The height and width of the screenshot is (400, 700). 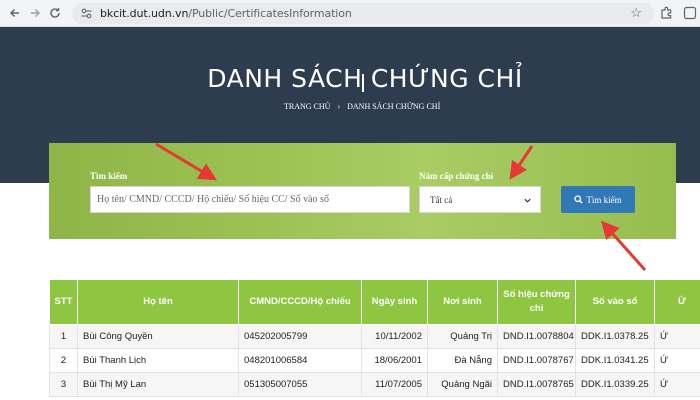 I want to click on breadcrumb: TRANG CHỦ › DANH SÁCH CHỨNG CHỈ, so click(x=362, y=106).